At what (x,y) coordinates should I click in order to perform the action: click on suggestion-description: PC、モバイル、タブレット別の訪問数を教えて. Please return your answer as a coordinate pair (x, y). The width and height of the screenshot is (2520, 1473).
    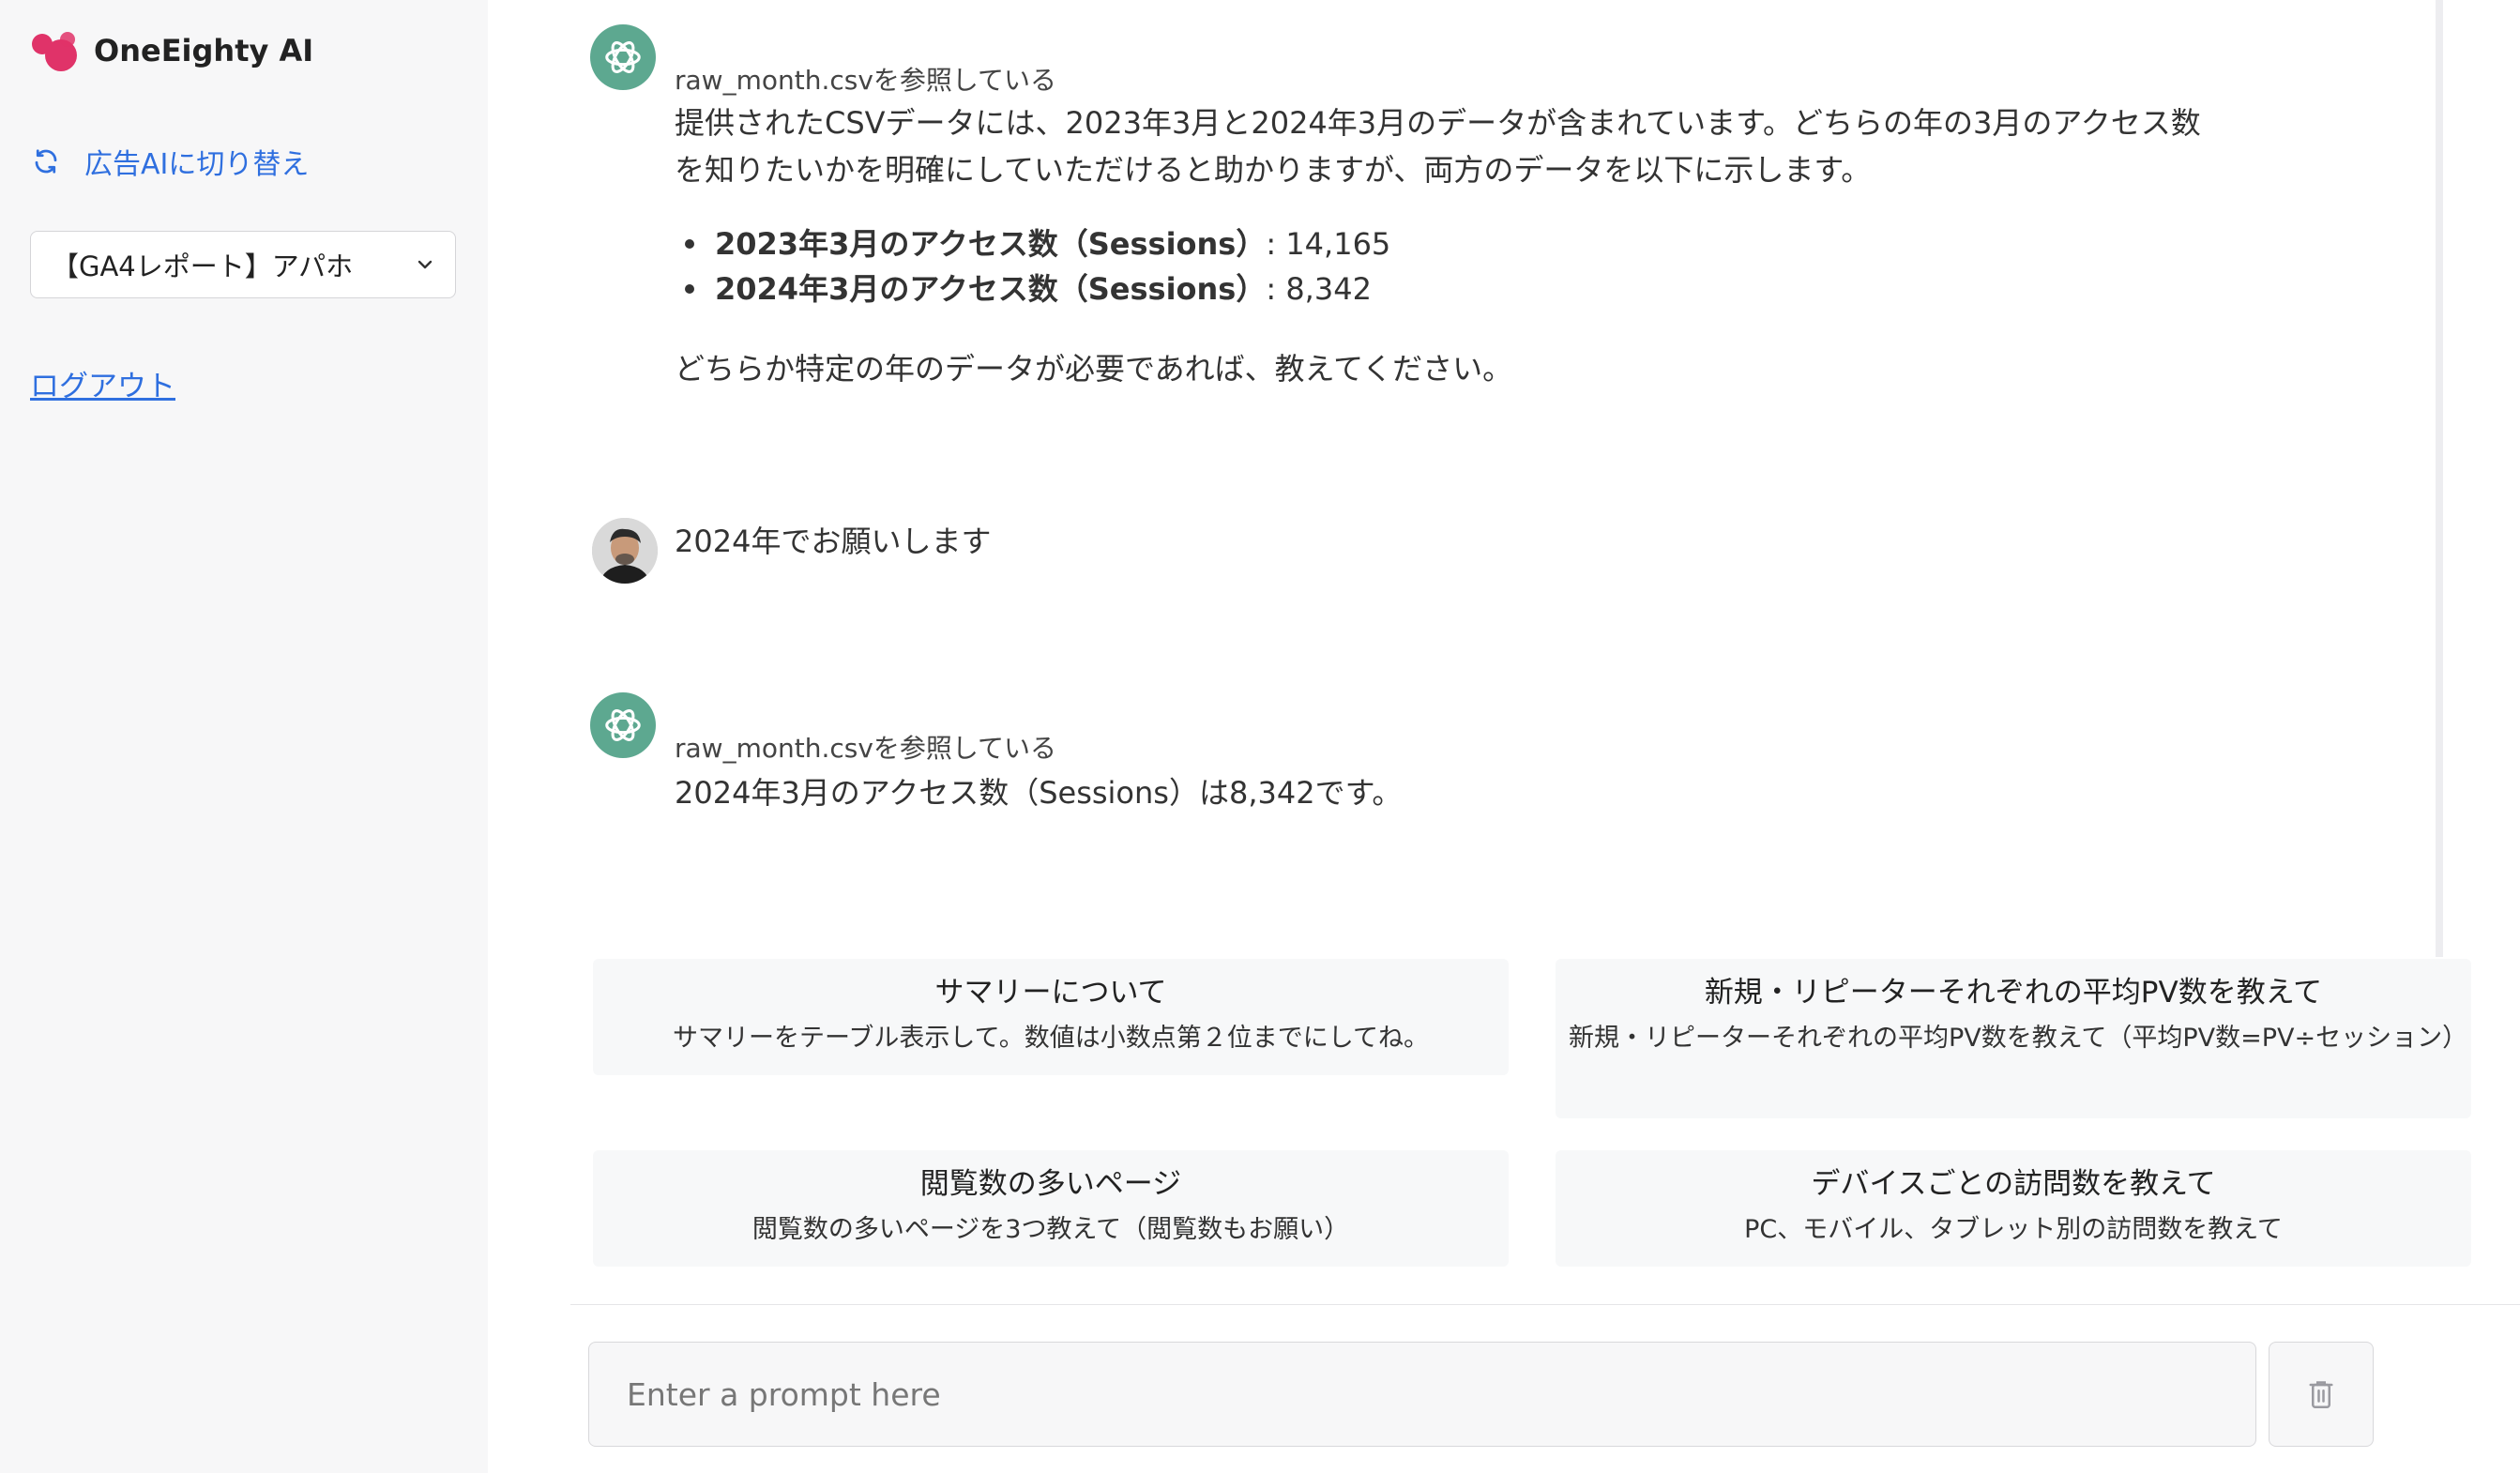
    Looking at the image, I should click on (2013, 1229).